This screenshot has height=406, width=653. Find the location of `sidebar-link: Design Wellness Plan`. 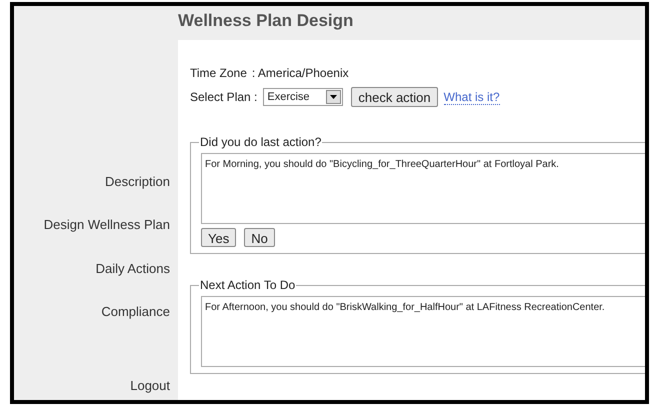

sidebar-link: Design Wellness Plan is located at coordinates (107, 224).